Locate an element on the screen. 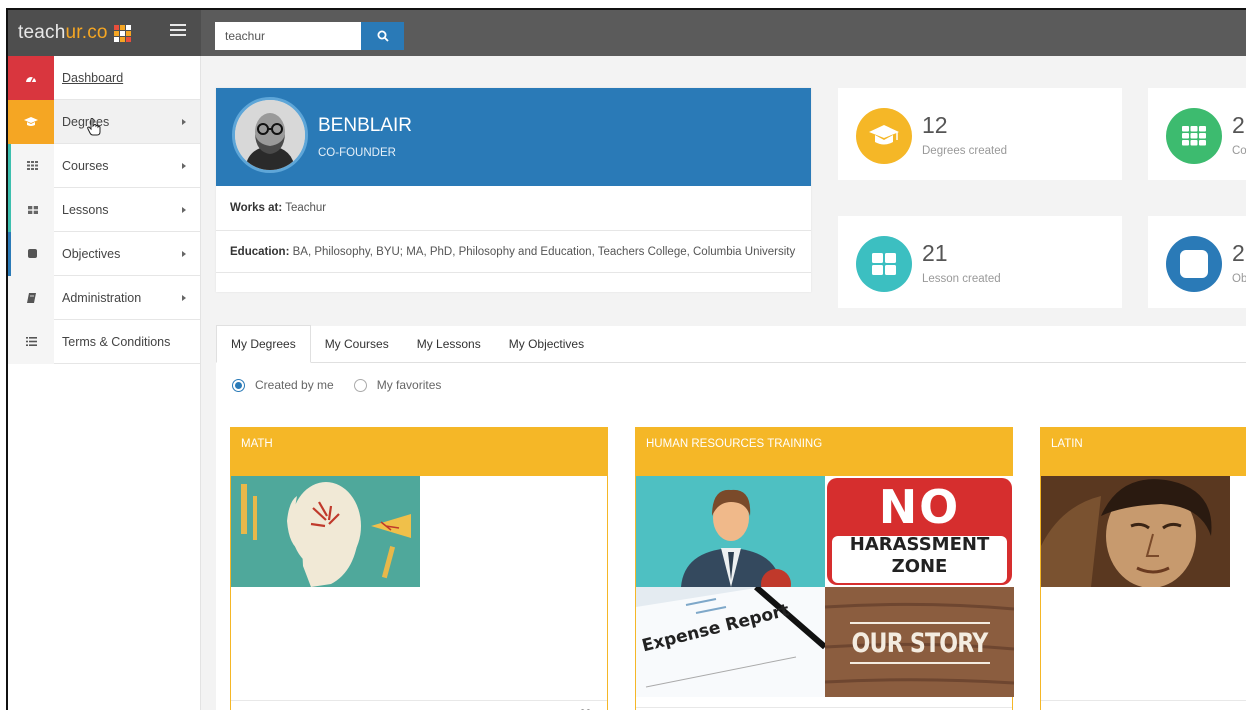  brand-accent: ur.co is located at coordinates (86, 32).